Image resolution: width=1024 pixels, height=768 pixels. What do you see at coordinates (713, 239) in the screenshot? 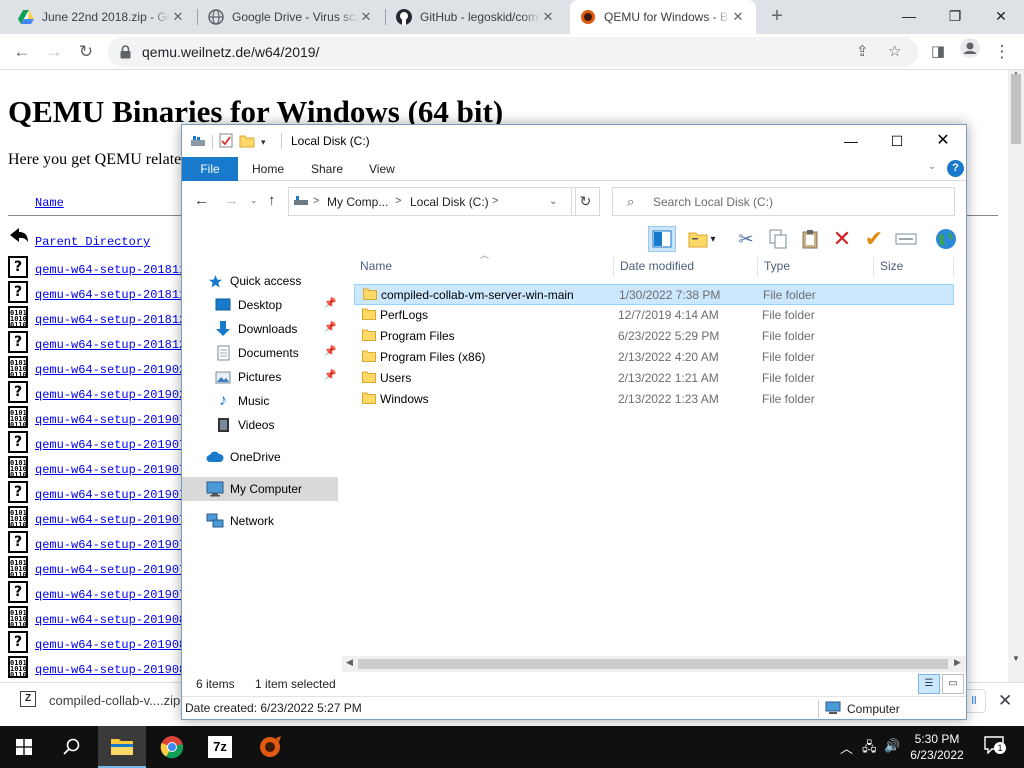
I see `new-item-dropdown-icon: ▾` at bounding box center [713, 239].